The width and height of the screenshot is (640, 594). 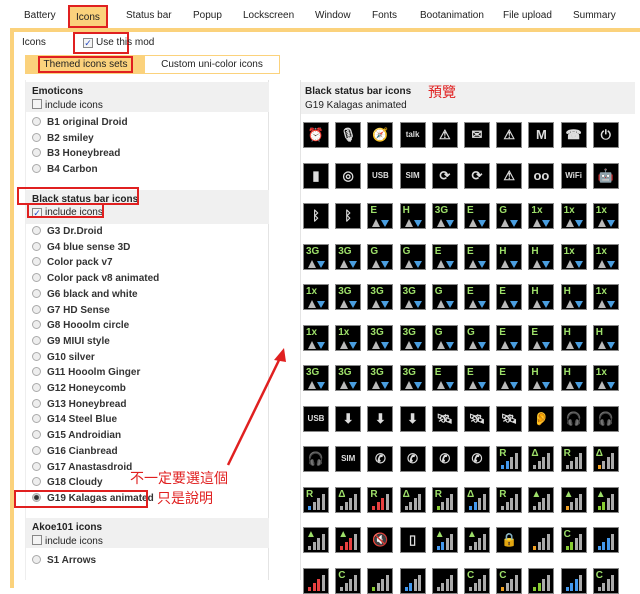 I want to click on selected-option-highlight, so click(x=81, y=499).